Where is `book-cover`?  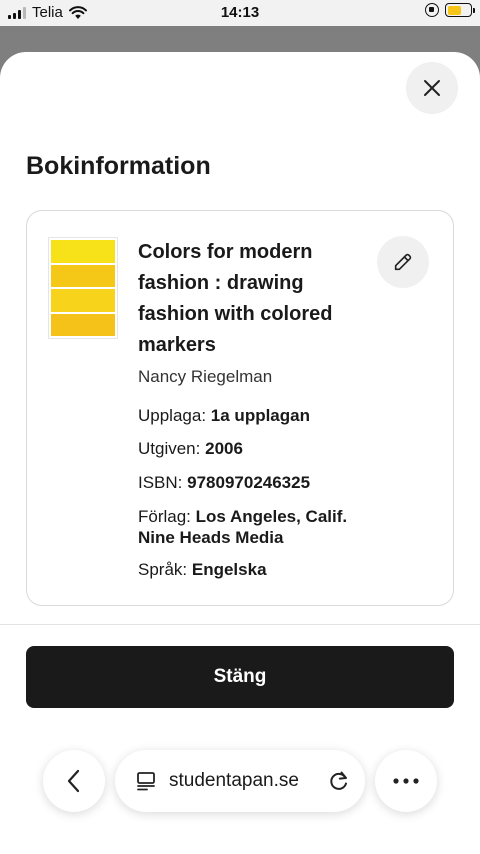 book-cover is located at coordinates (83, 288).